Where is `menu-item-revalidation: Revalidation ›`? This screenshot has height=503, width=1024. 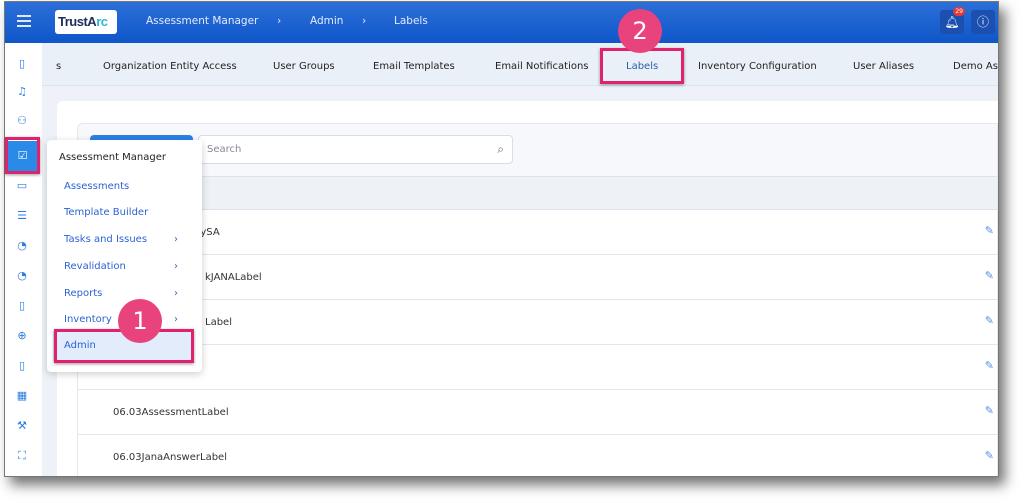
menu-item-revalidation: Revalidation › is located at coordinates (121, 266).